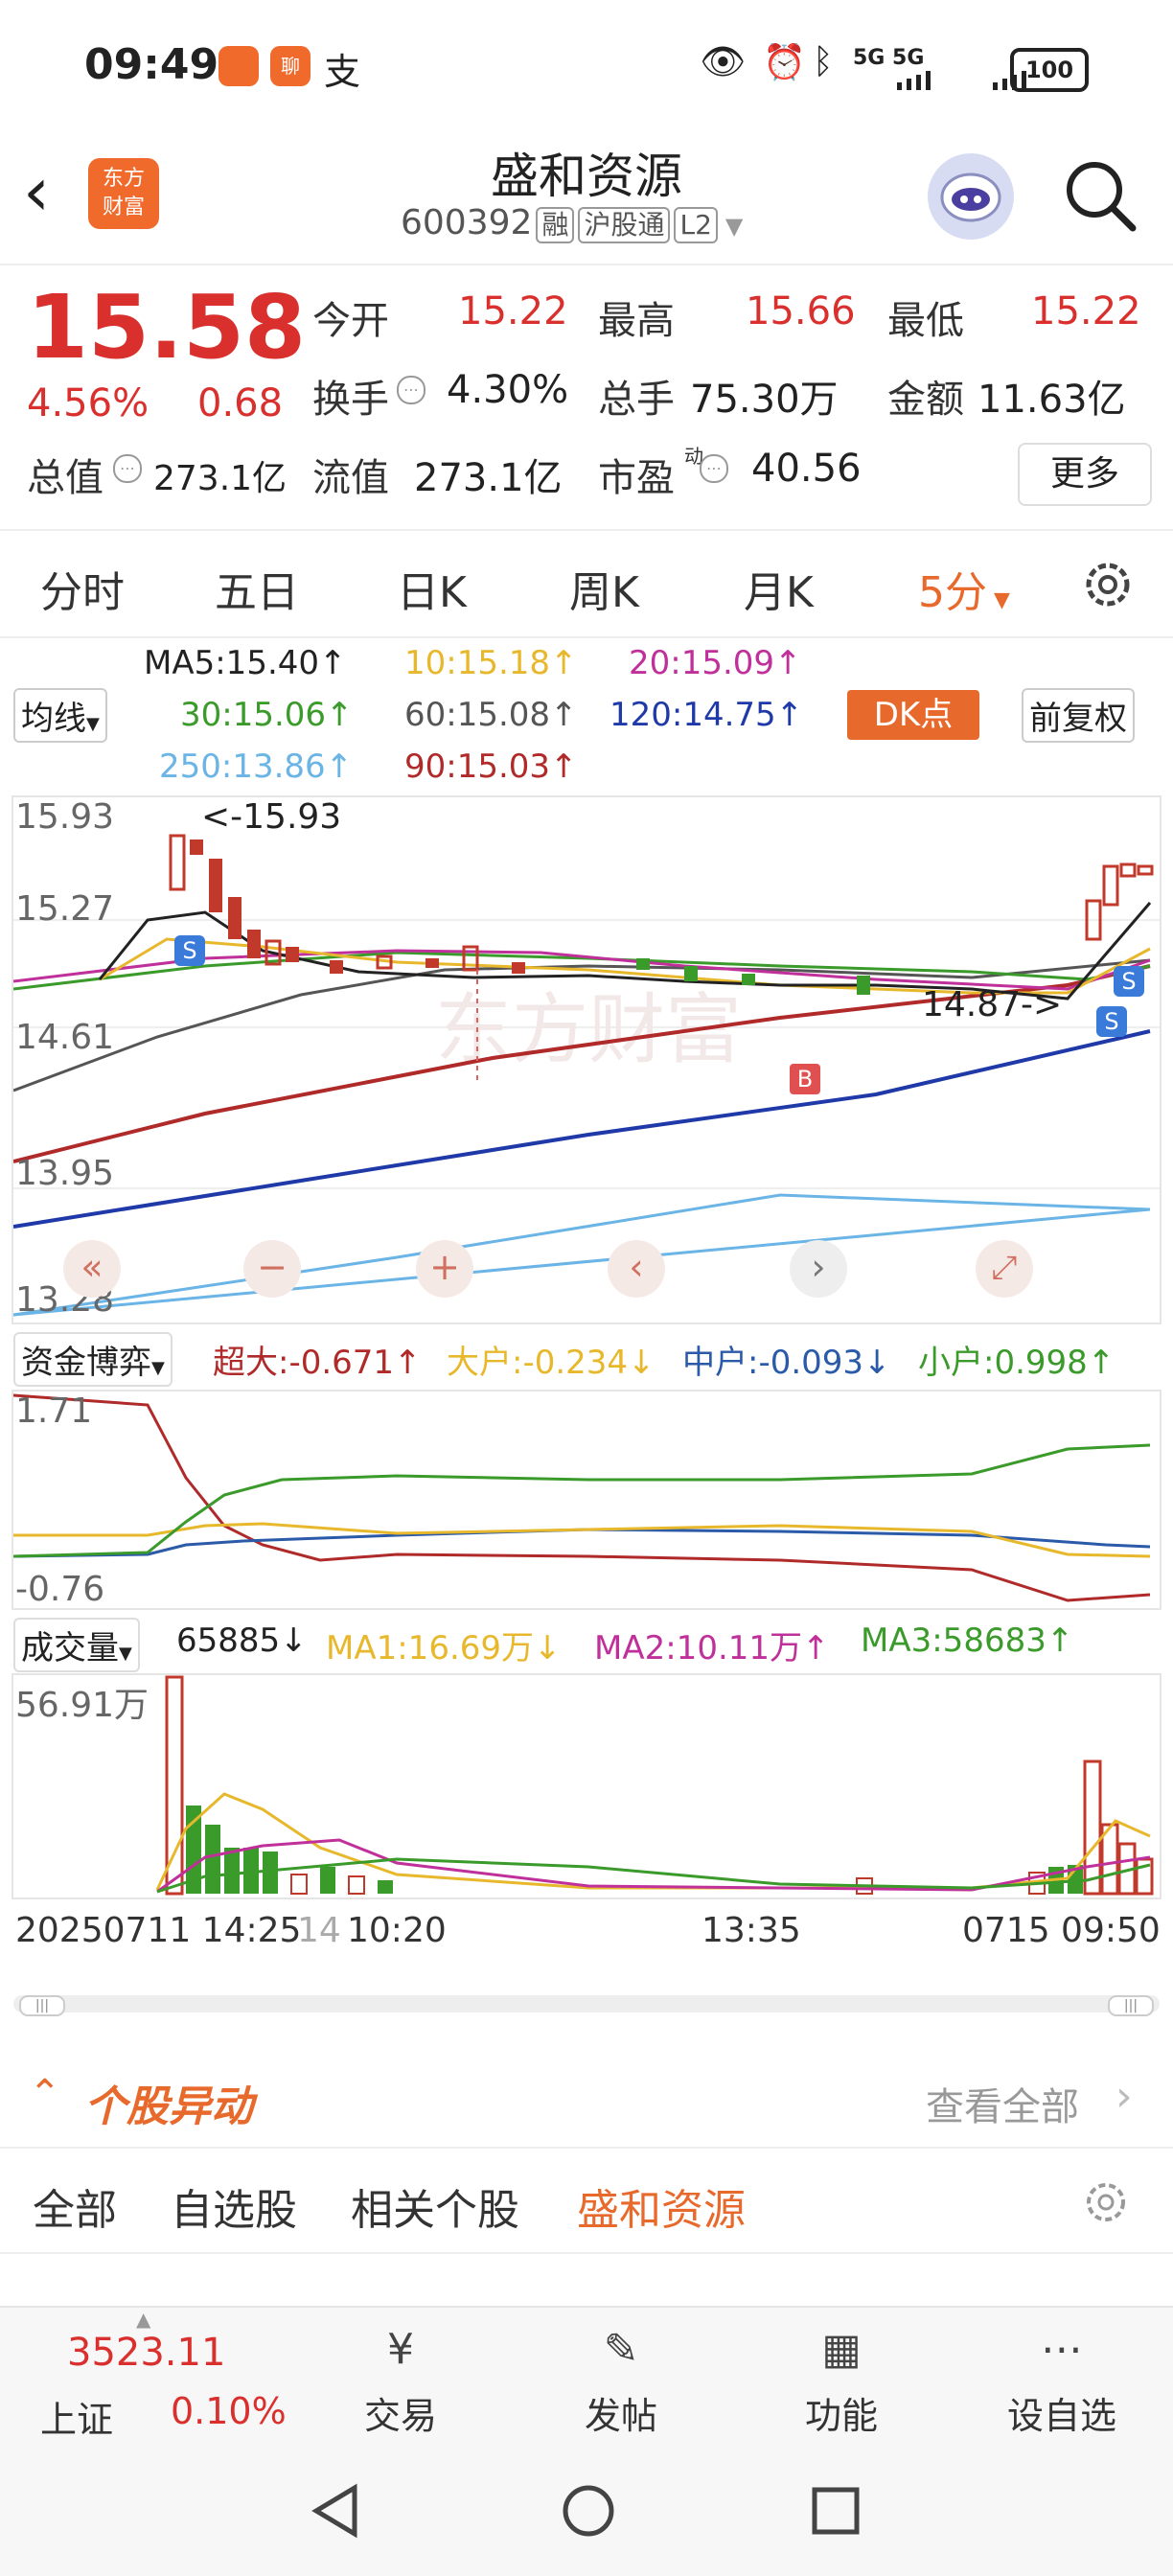  What do you see at coordinates (435, 2206) in the screenshot?
I see `filter-related: 相关个股` at bounding box center [435, 2206].